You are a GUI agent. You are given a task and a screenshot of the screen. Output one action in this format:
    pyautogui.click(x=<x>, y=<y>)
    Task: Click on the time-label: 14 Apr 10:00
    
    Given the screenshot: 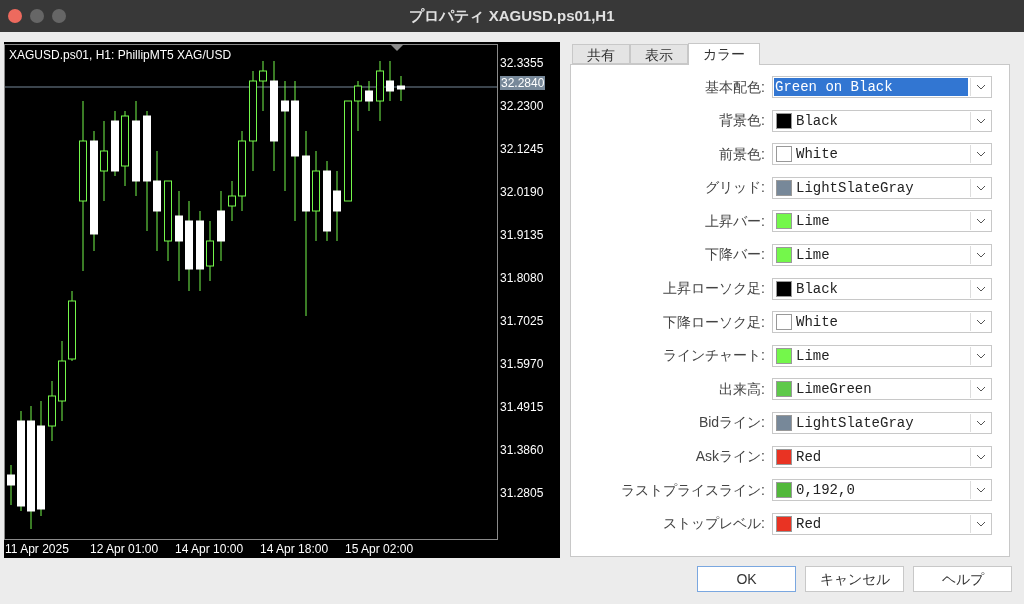 What is the action you would take?
    pyautogui.click(x=209, y=549)
    